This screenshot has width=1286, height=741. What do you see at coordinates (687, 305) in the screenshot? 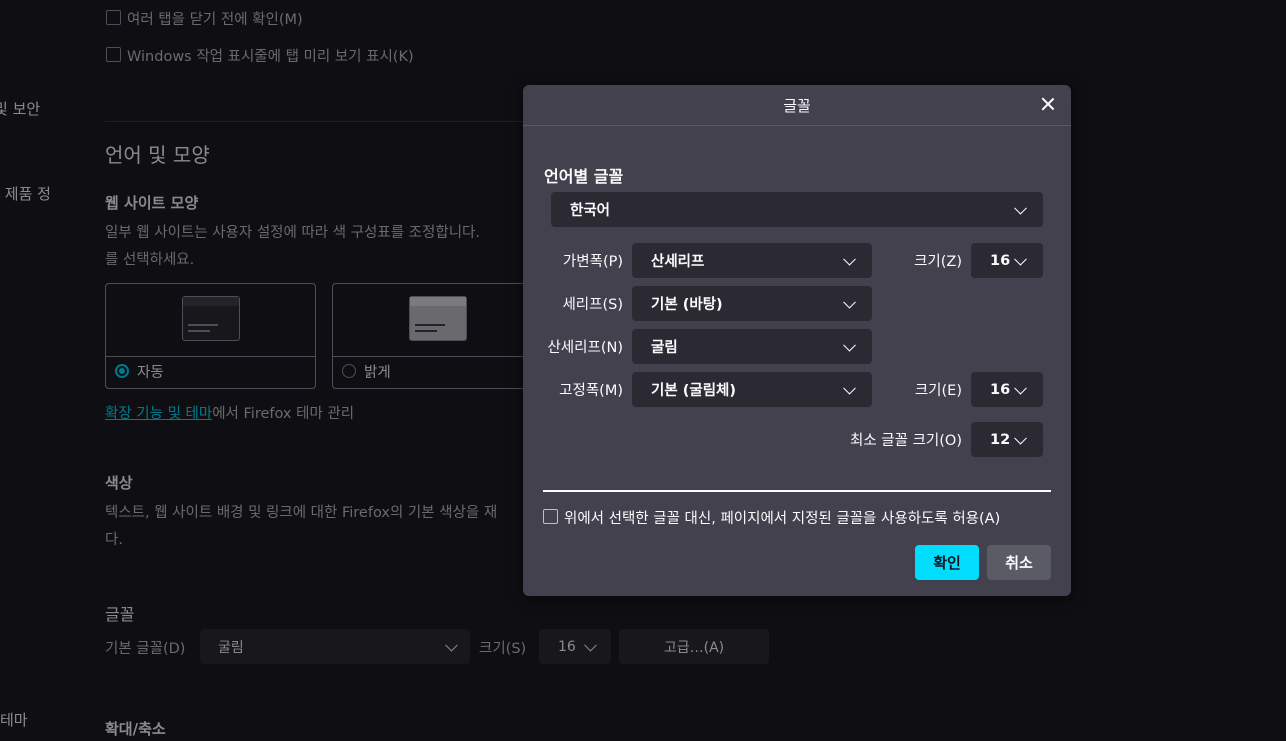
I see `serif-value: 기본 (바탕)` at bounding box center [687, 305].